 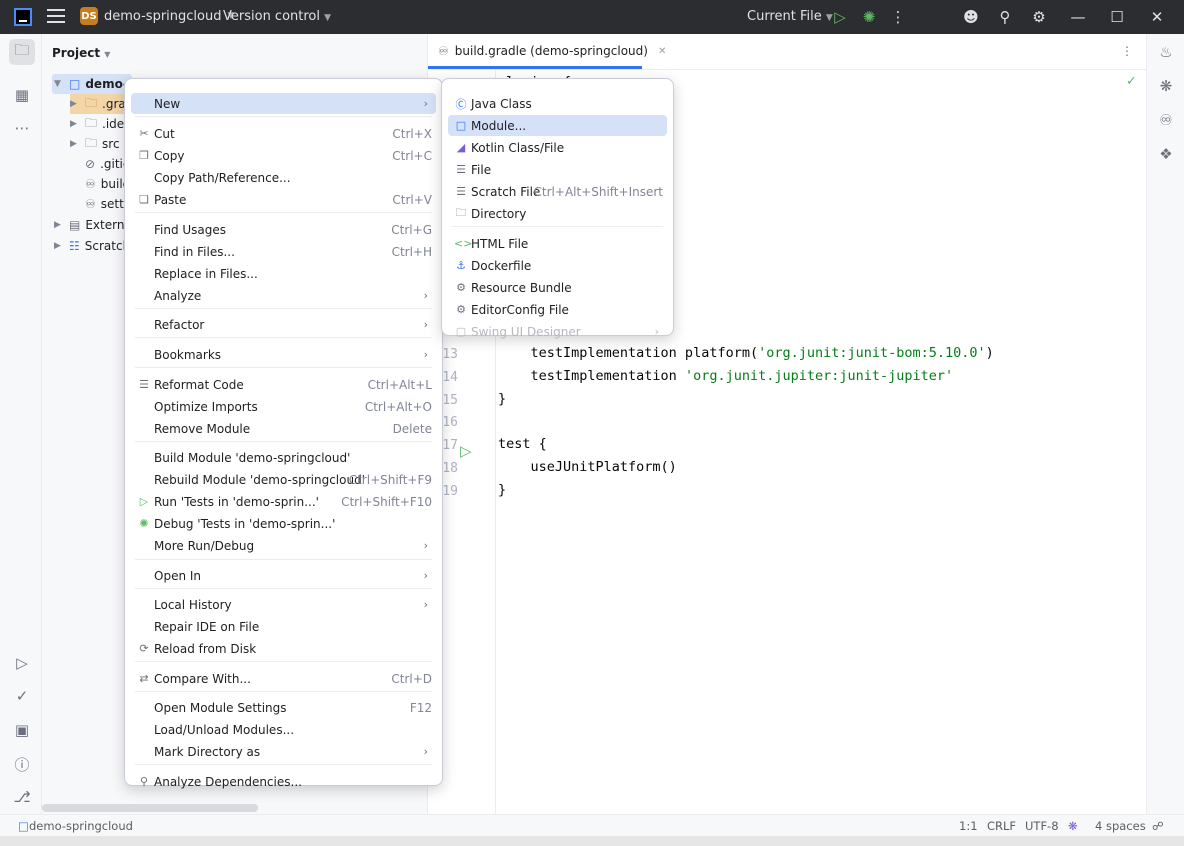 I want to click on run-icon: ▷, so click(x=840, y=17).